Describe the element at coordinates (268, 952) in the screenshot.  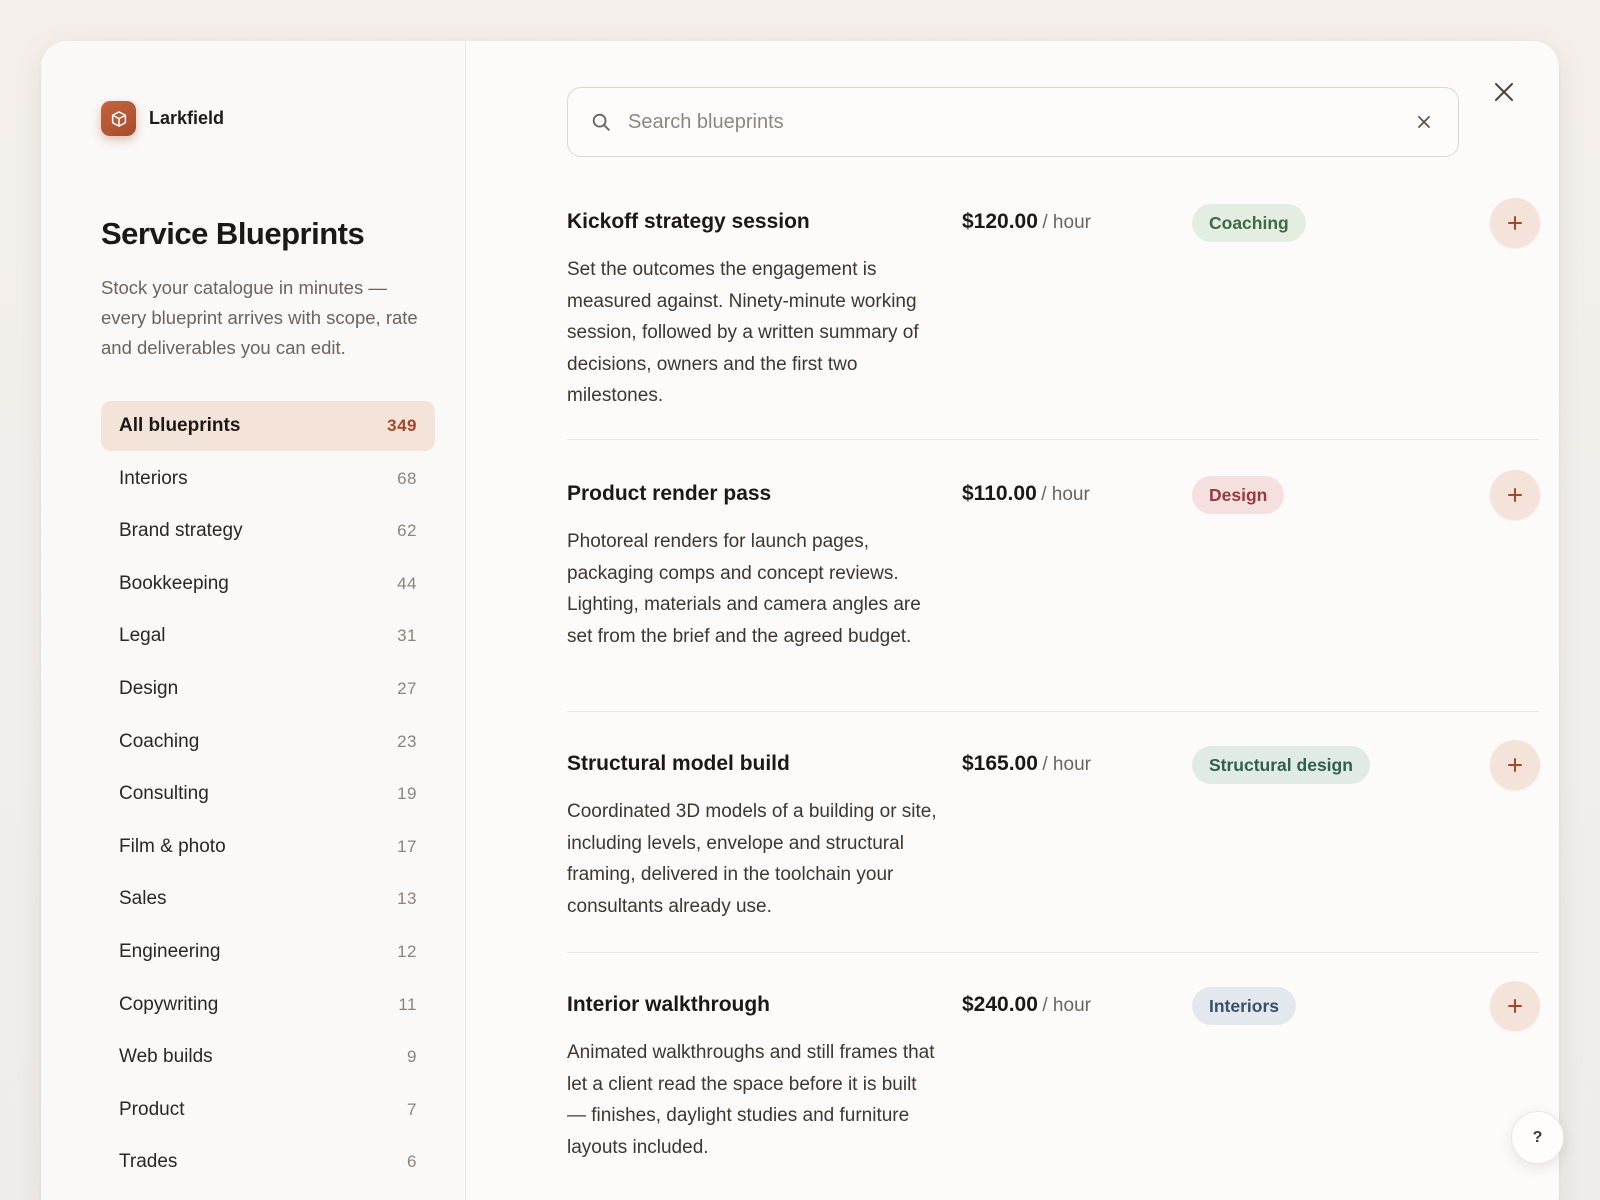
I see `category-item: Engineering 12` at that location.